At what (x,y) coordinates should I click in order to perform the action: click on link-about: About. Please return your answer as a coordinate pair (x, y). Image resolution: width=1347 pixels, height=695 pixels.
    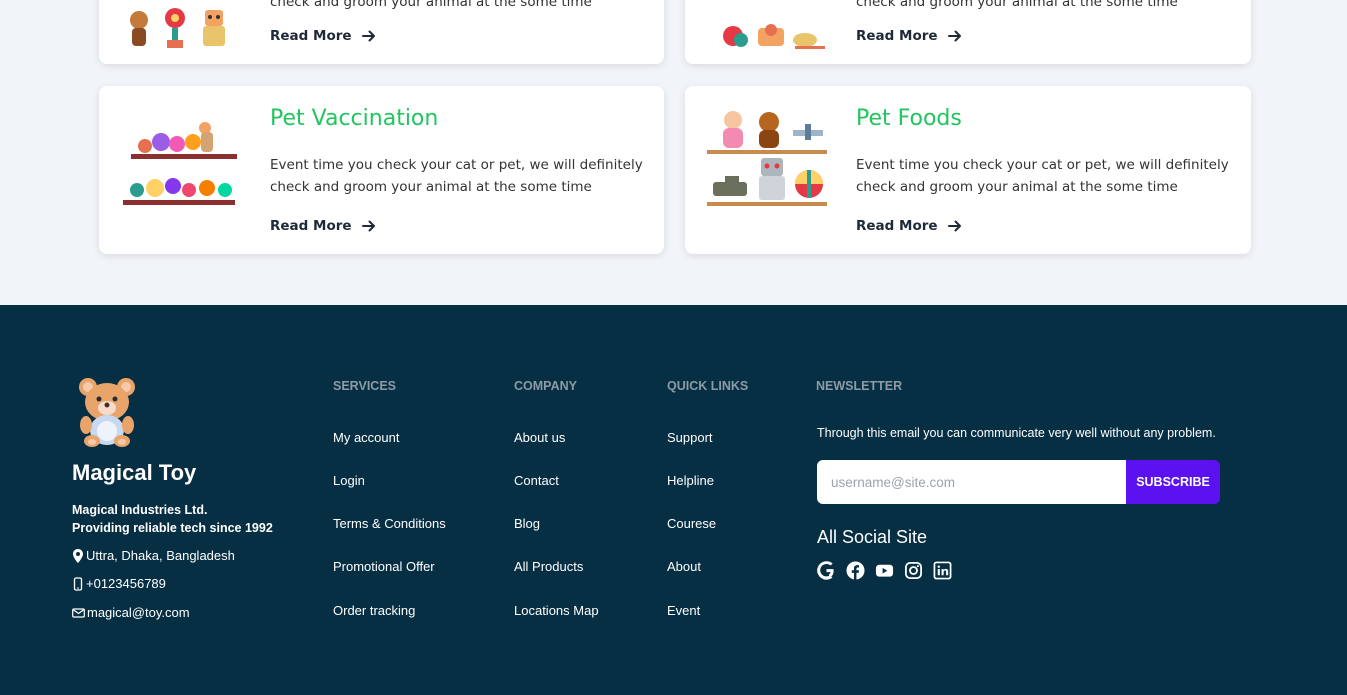
    Looking at the image, I should click on (684, 566).